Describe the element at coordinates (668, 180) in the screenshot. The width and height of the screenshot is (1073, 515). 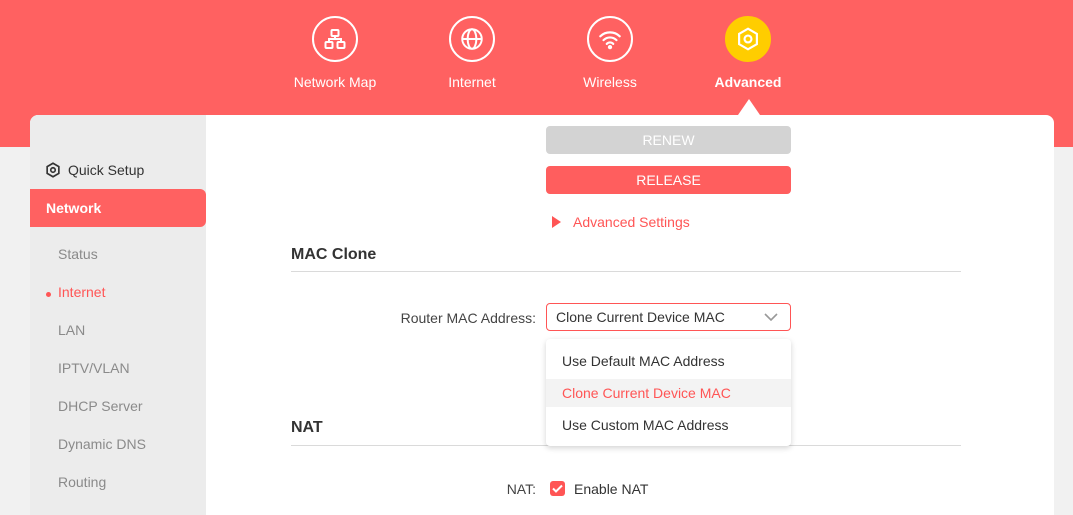
I see `release-button: RELEASE` at that location.